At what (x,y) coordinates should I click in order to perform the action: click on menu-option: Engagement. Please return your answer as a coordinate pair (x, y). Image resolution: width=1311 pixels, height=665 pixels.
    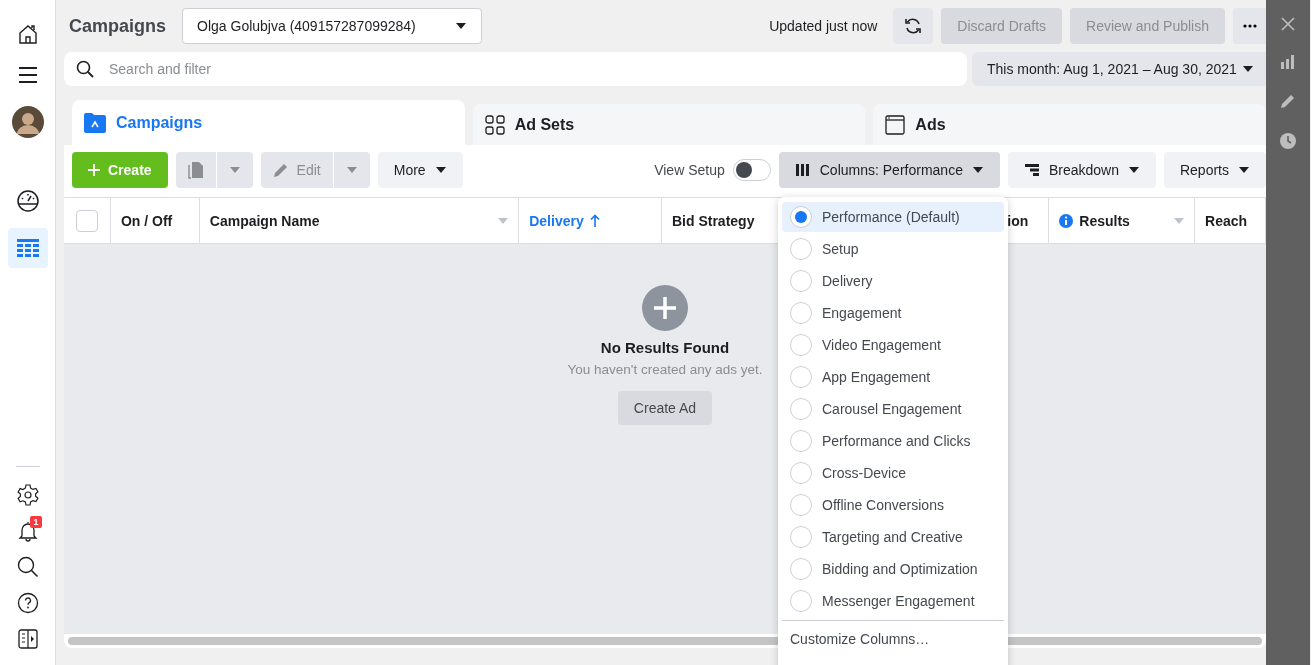
    Looking at the image, I should click on (893, 313).